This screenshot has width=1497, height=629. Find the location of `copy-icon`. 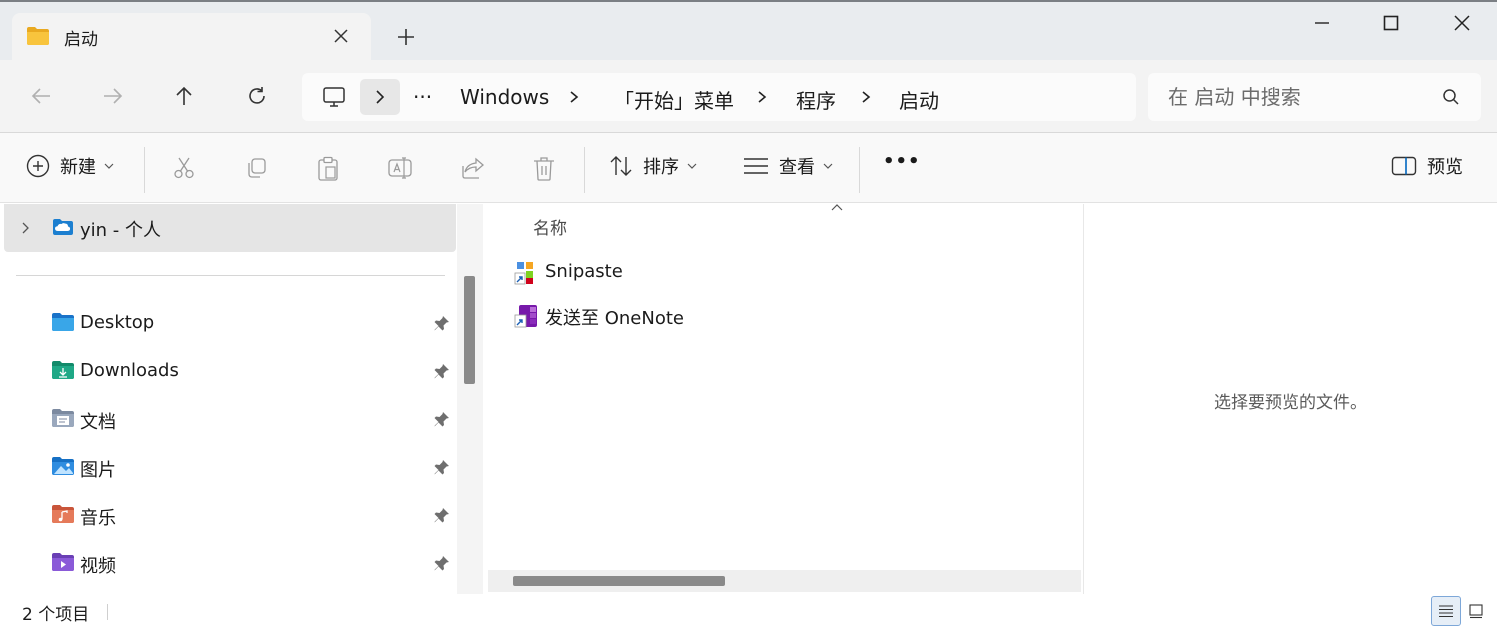

copy-icon is located at coordinates (256, 168).